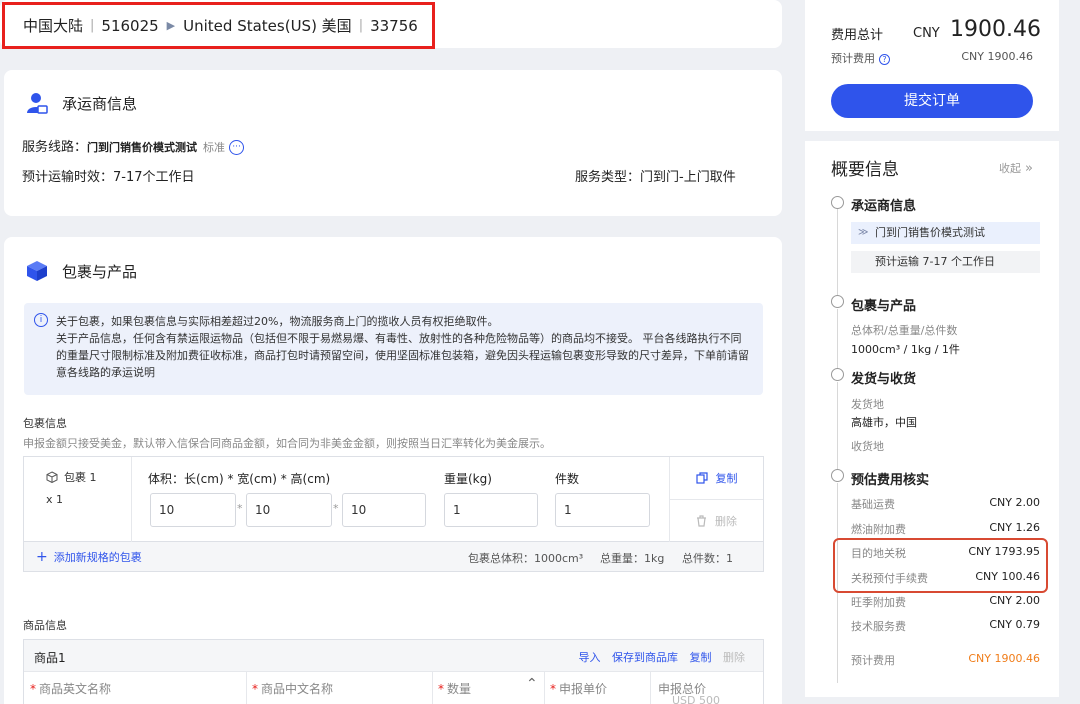  What do you see at coordinates (1010, 168) in the screenshot?
I see `collapse-label: 收起` at bounding box center [1010, 168].